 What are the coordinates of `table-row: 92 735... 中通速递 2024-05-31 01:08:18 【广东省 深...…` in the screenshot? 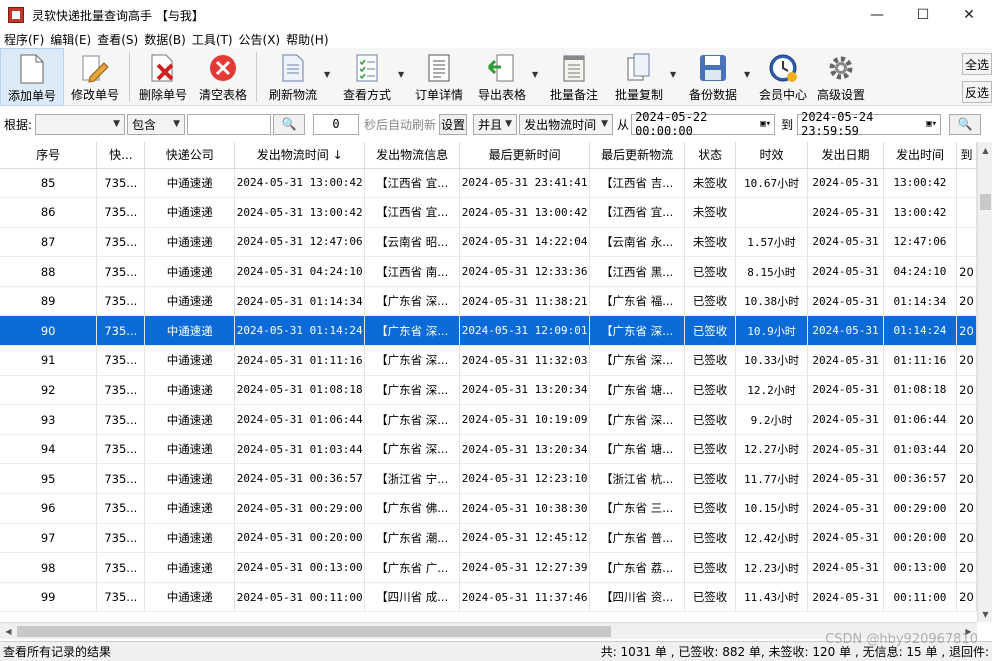 It's located at (488, 390).